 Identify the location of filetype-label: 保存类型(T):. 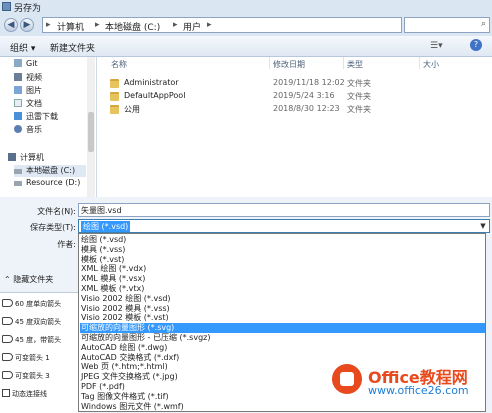
(53, 227).